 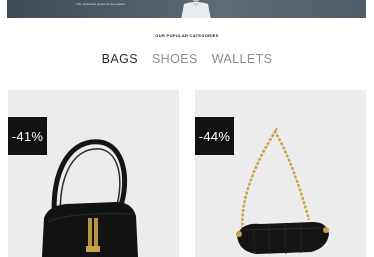 I want to click on tab-shoes: SHOES, so click(x=175, y=59).